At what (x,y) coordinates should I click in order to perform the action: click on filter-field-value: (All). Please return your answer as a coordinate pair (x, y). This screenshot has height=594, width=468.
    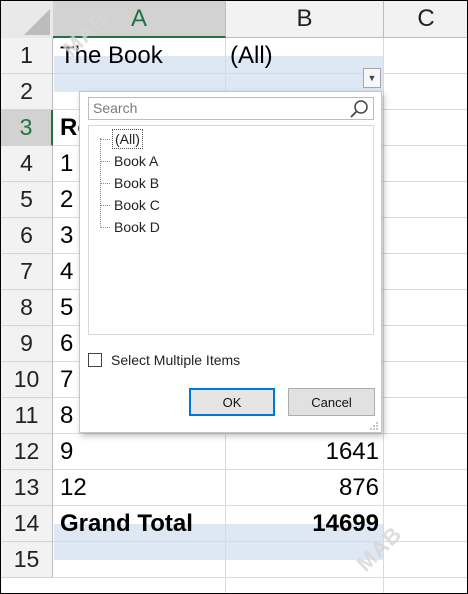
    Looking at the image, I should click on (251, 56).